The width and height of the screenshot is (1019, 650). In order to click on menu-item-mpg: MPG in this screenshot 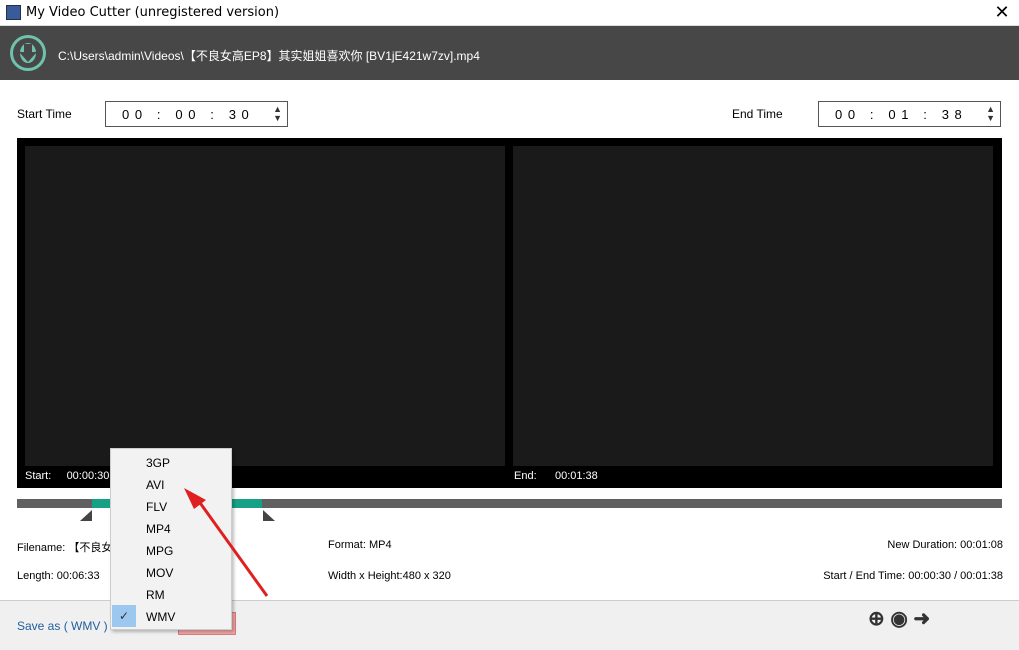, I will do `click(159, 551)`.